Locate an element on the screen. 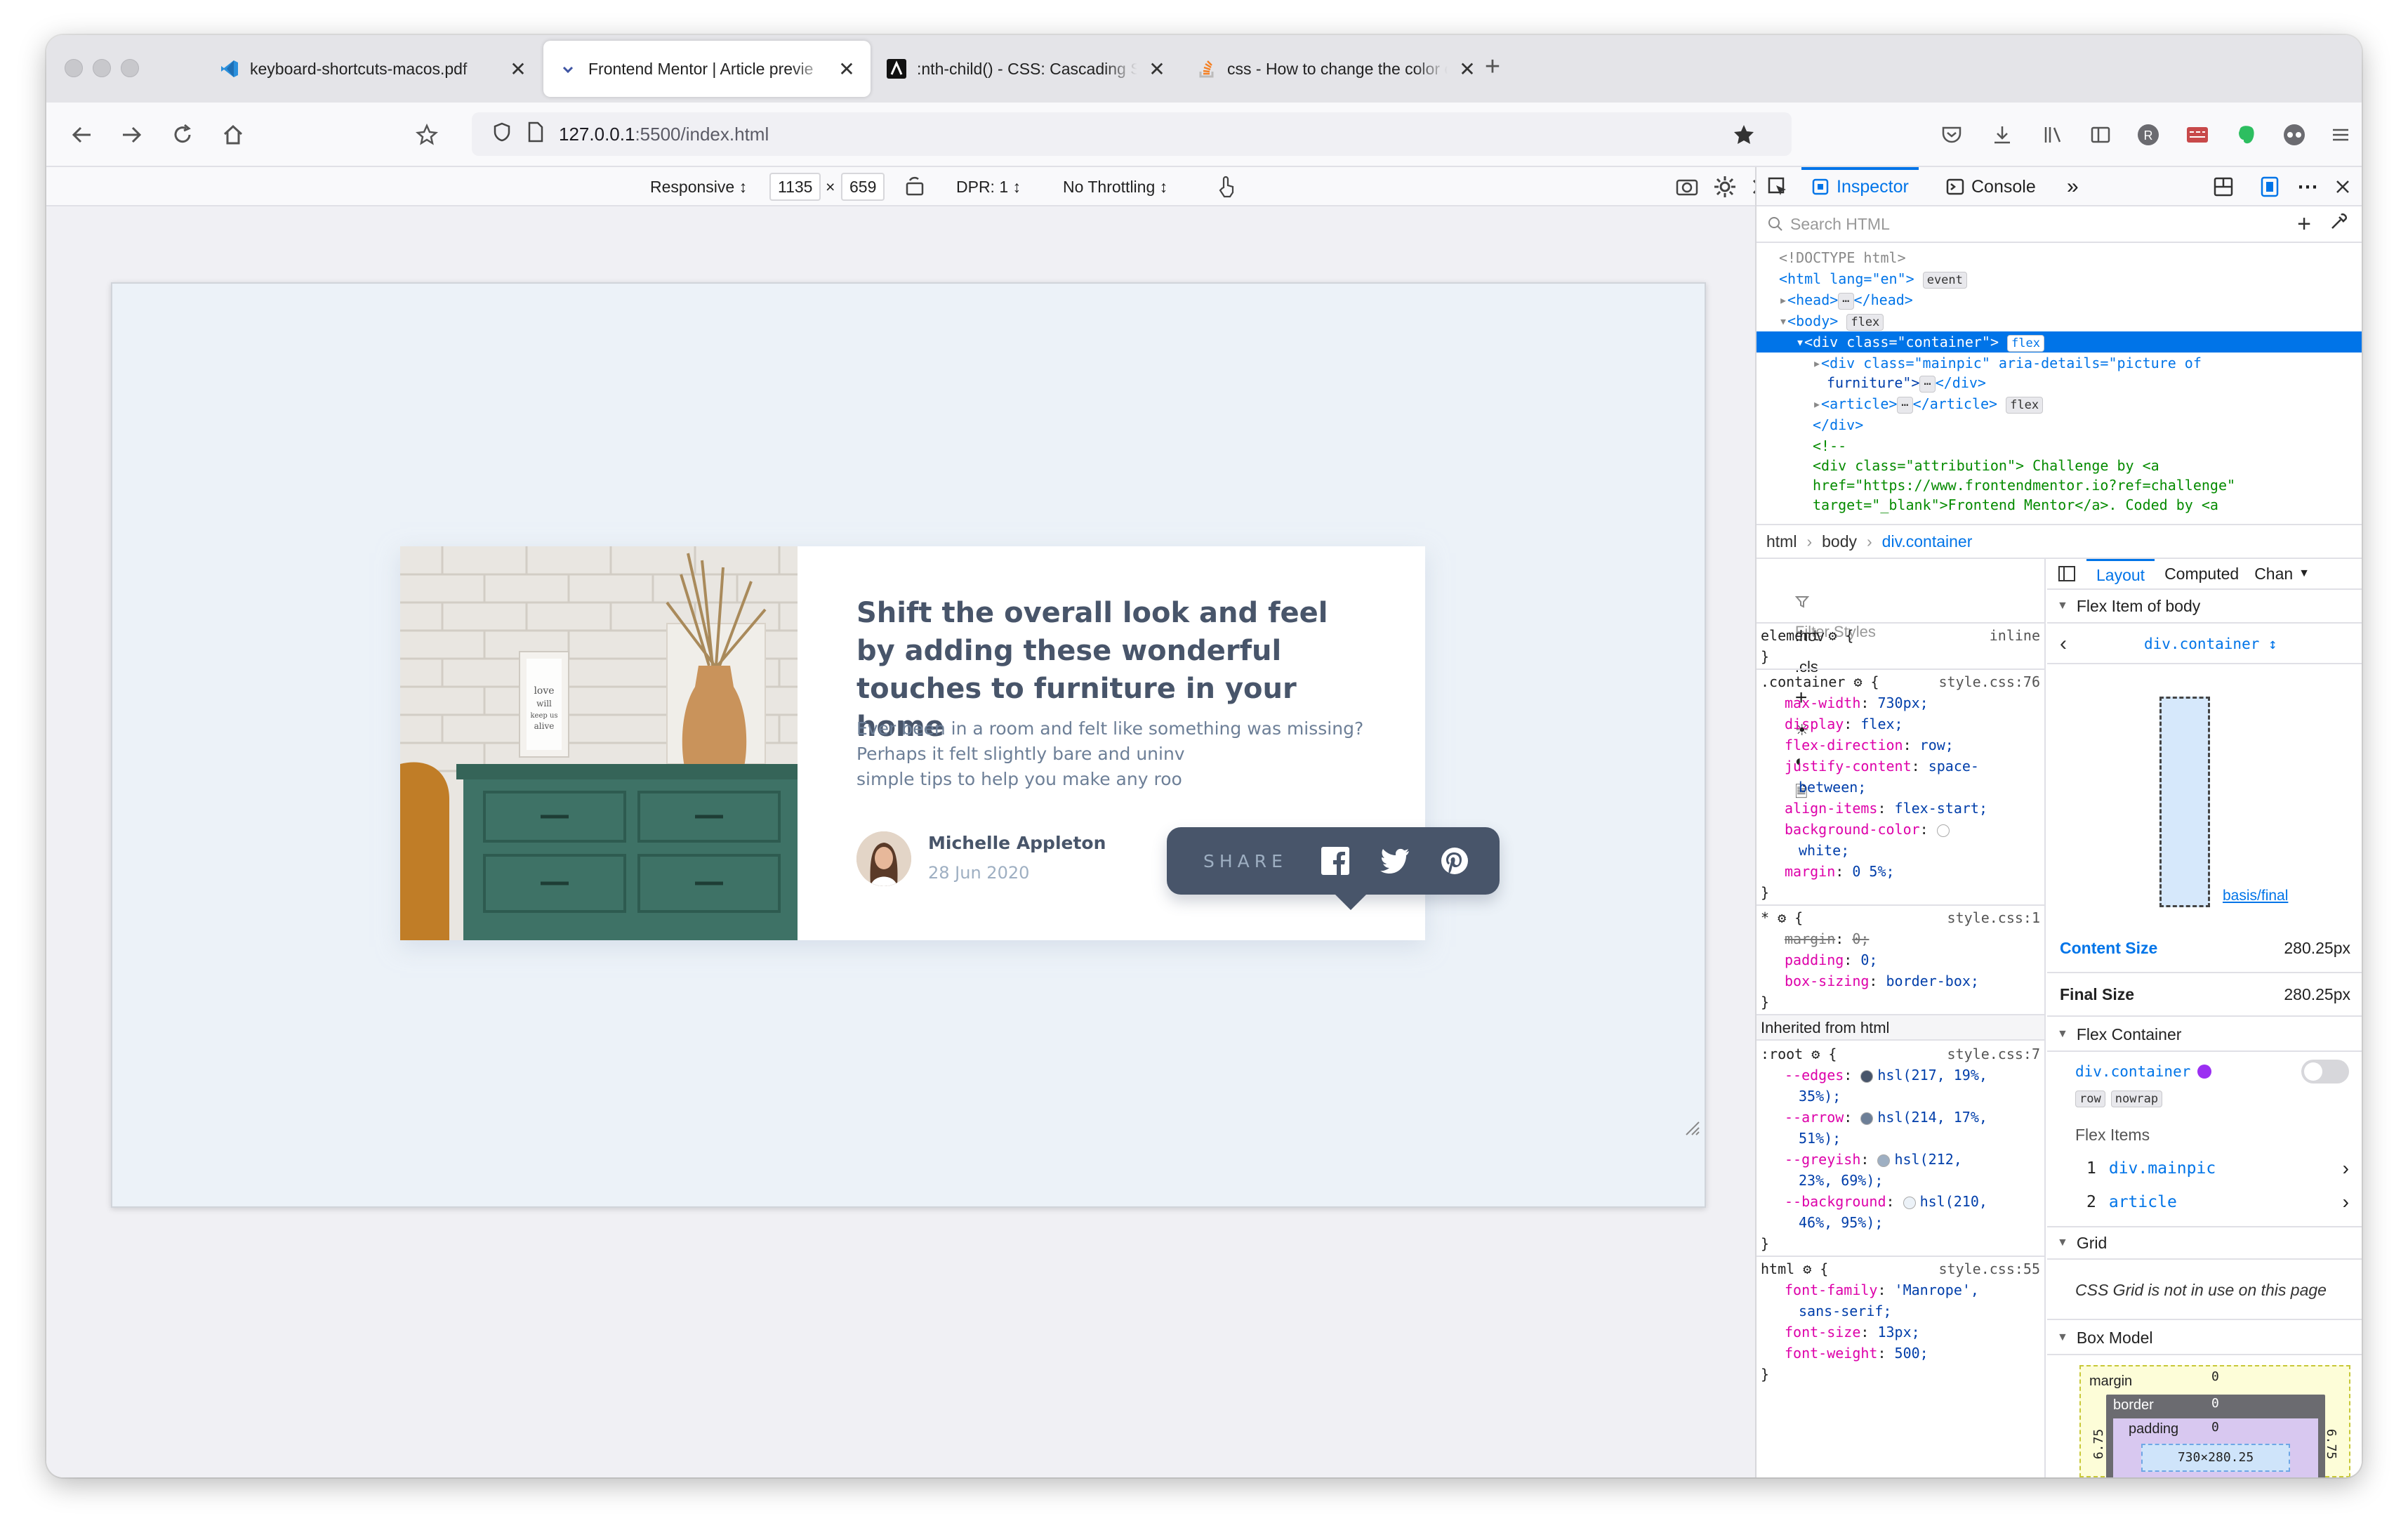 This screenshot has width=2408, height=1535. breadcrumb-item: body is located at coordinates (1839, 541).